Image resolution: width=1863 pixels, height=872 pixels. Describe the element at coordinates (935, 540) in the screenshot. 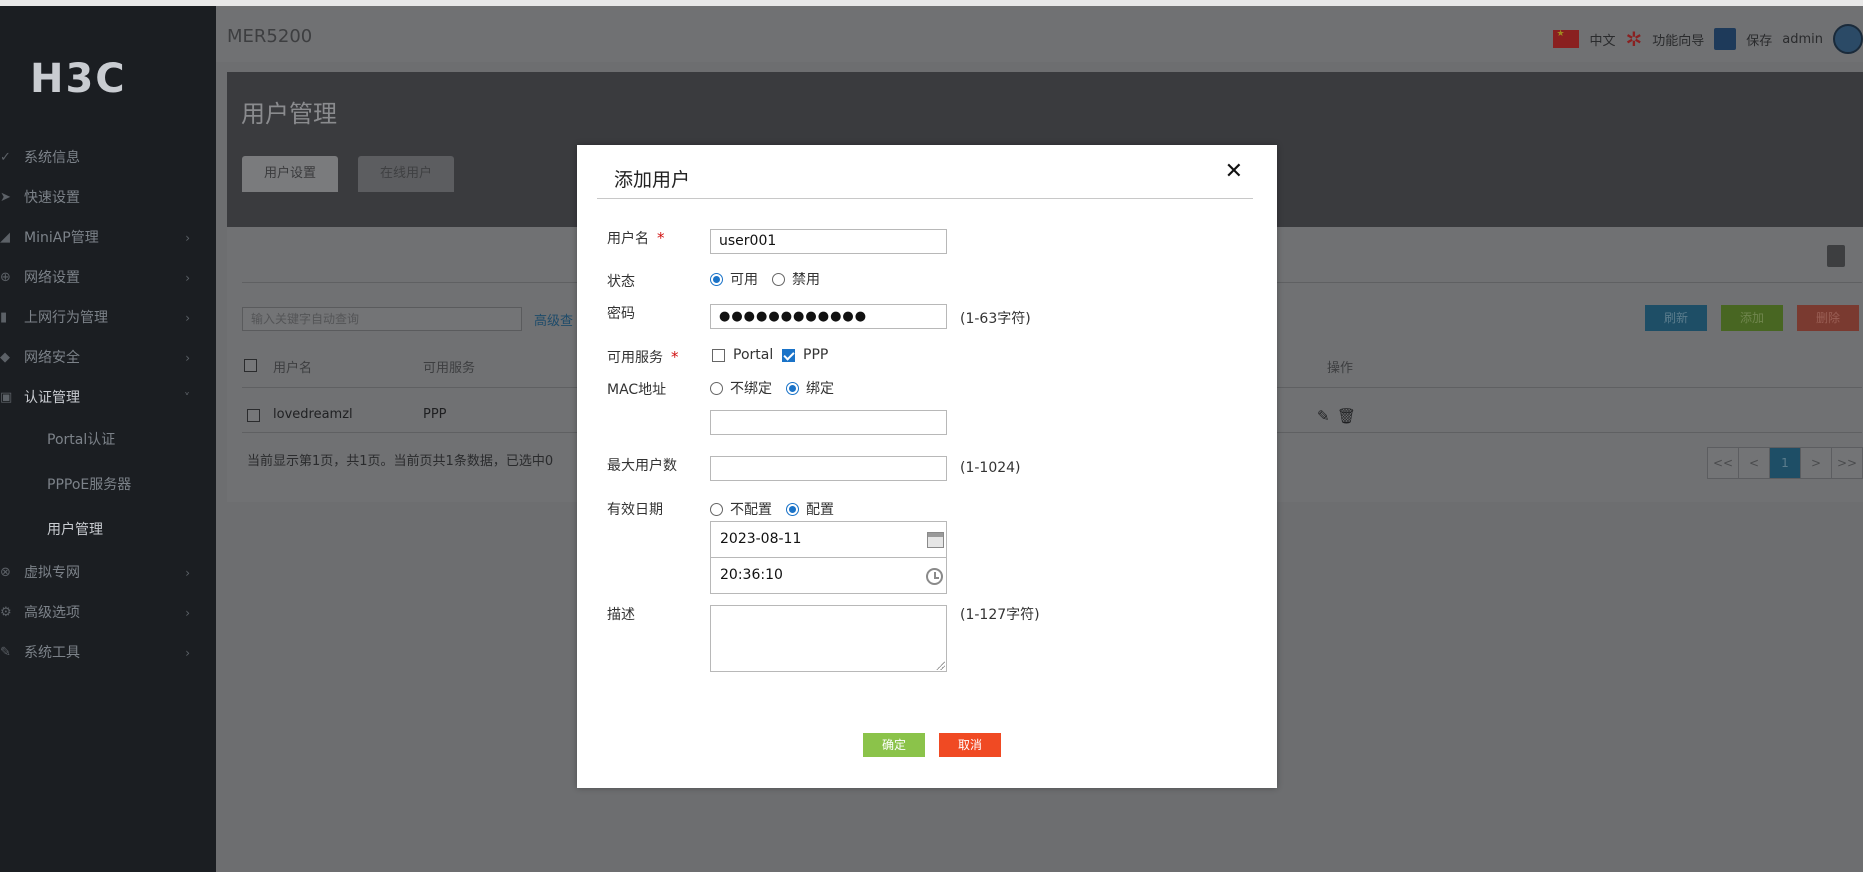

I see `calendar-icon` at that location.